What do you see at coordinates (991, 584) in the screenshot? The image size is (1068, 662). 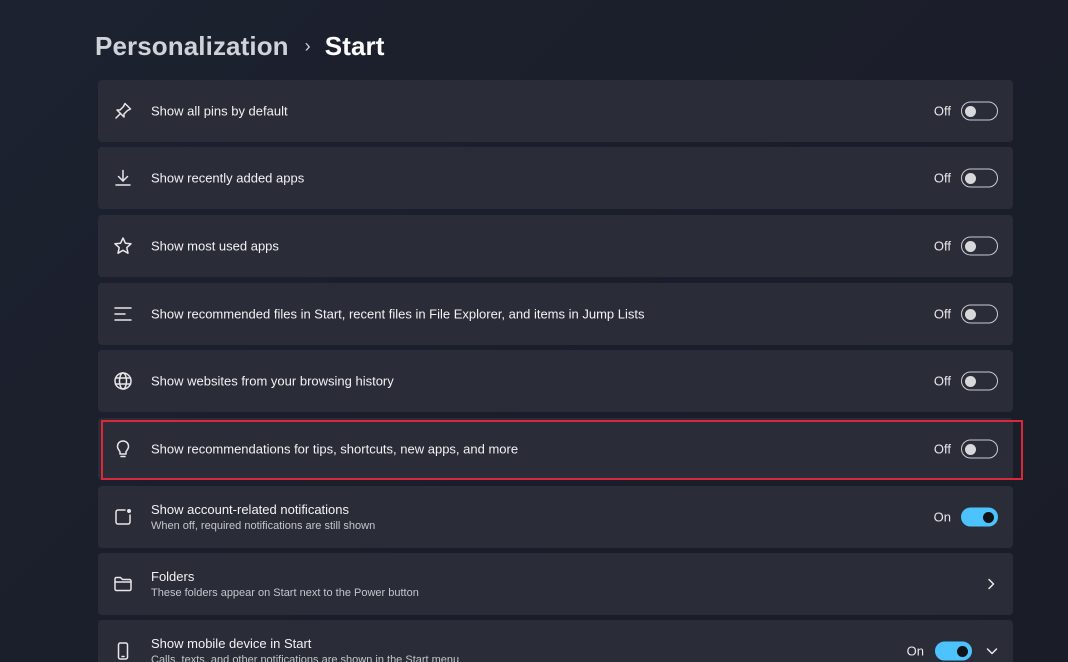 I see `chevron-right-icon` at bounding box center [991, 584].